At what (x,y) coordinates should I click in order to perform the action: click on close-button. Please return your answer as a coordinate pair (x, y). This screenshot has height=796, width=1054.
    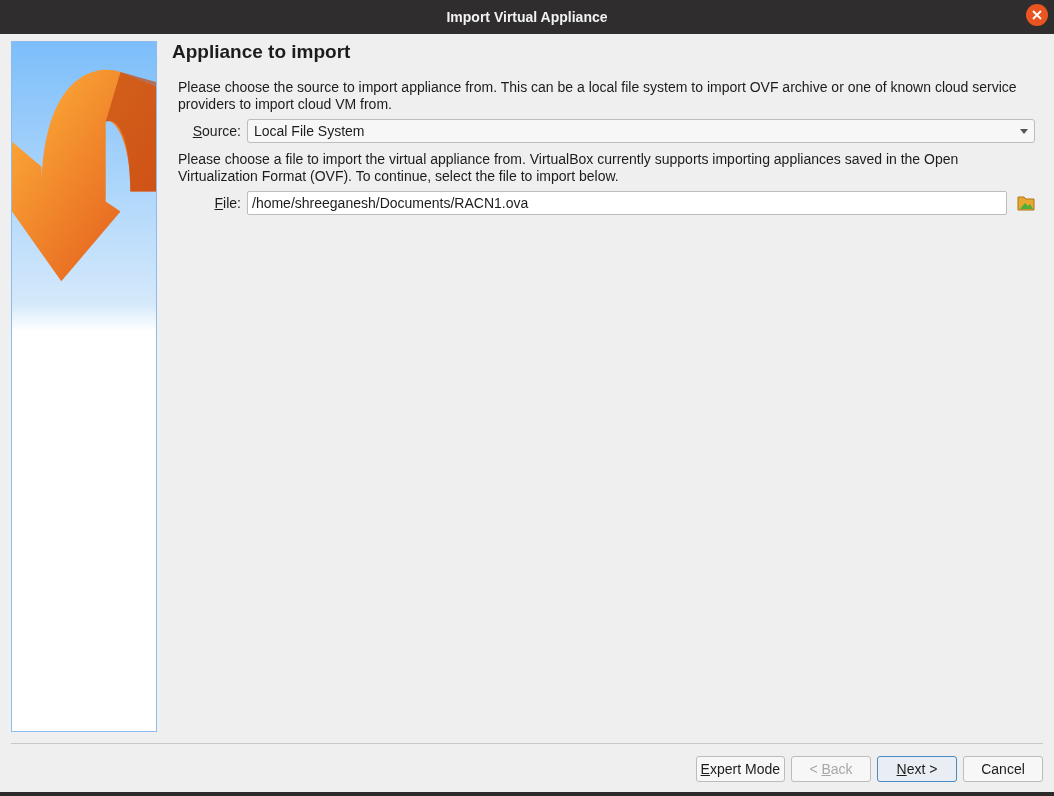
    Looking at the image, I should click on (1037, 15).